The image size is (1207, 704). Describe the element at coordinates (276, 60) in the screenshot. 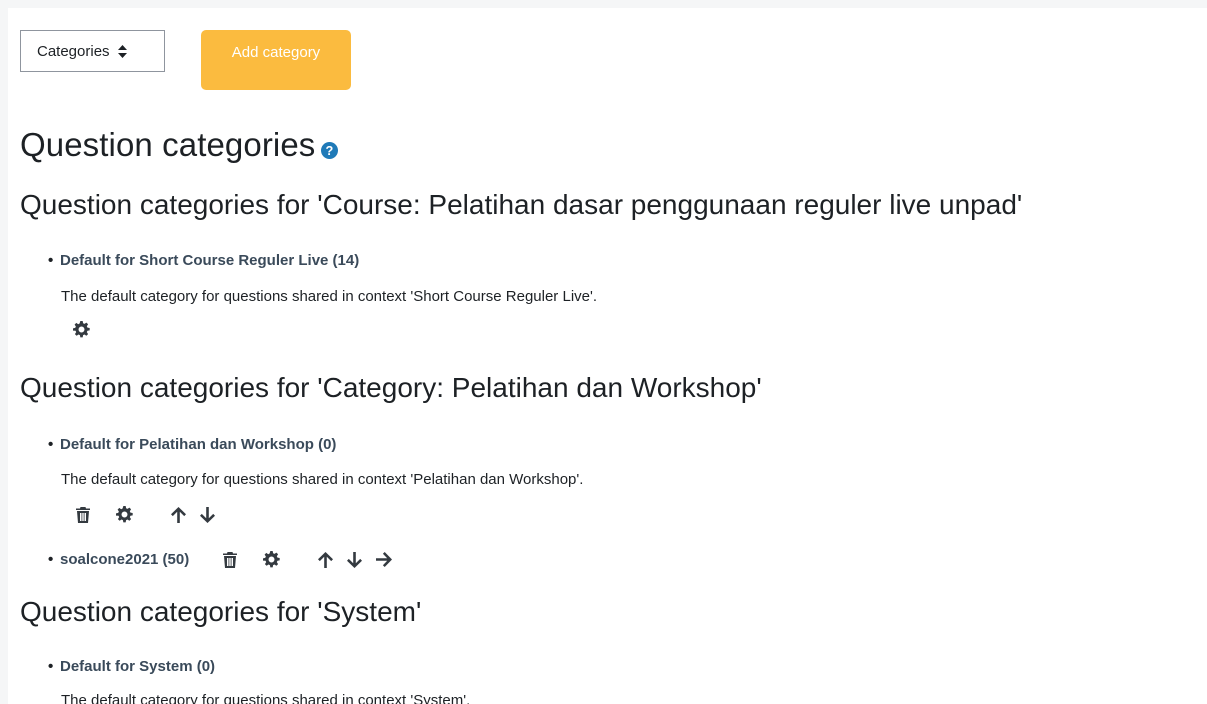

I see `add-category-button: Add category` at that location.